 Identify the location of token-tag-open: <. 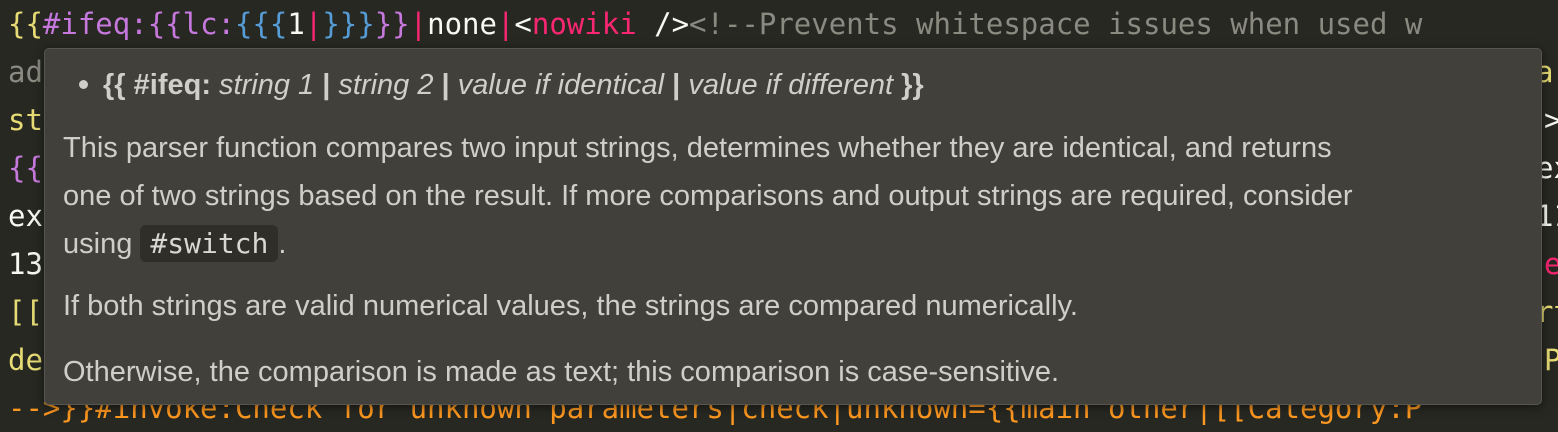
(523, 24).